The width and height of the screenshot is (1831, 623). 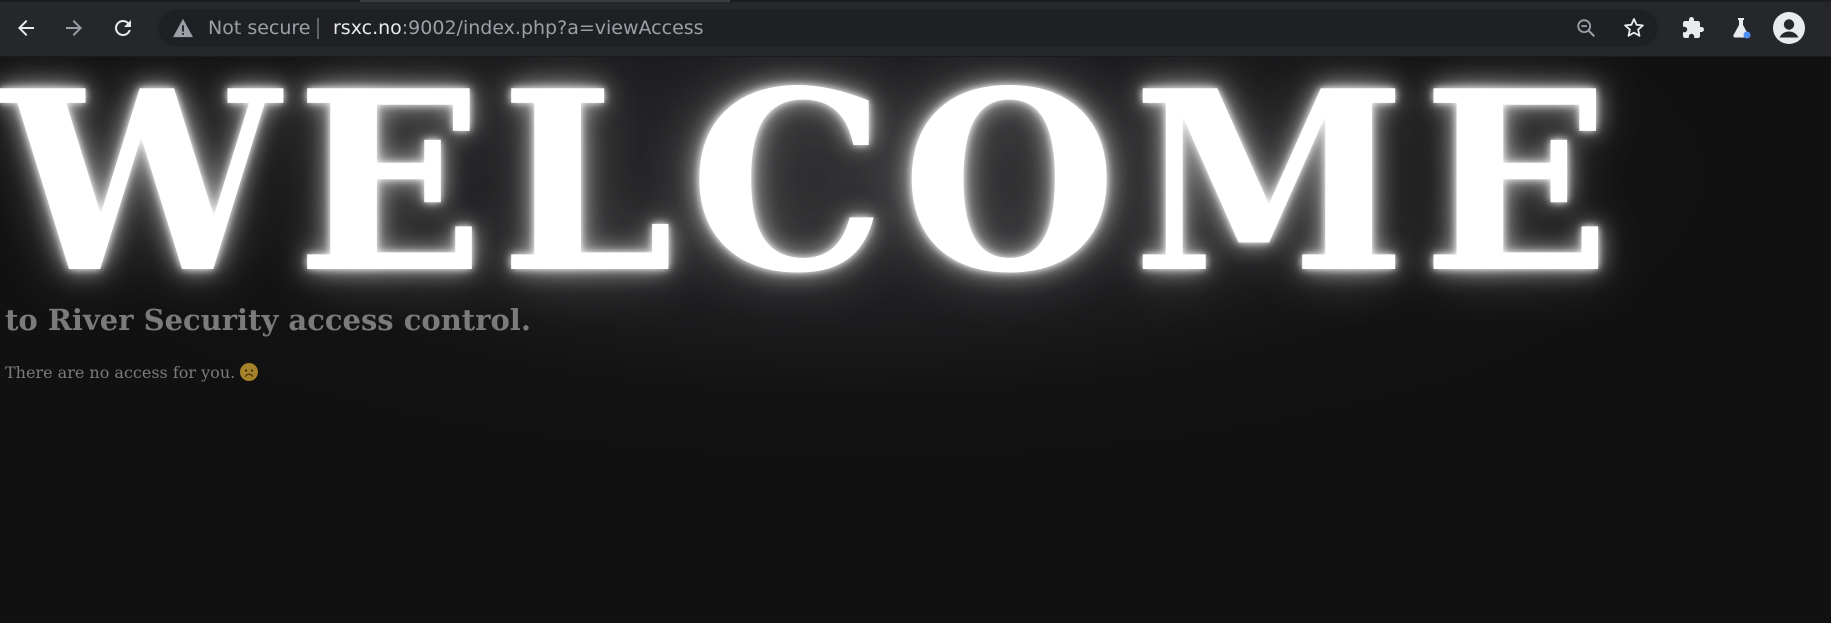 I want to click on back-arrow-icon, so click(x=26, y=28).